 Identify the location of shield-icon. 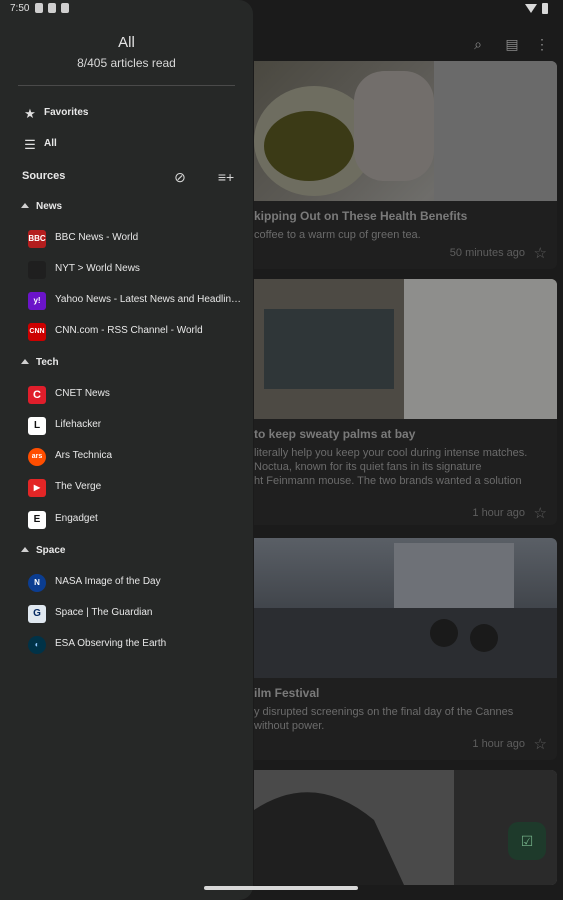
(52, 8).